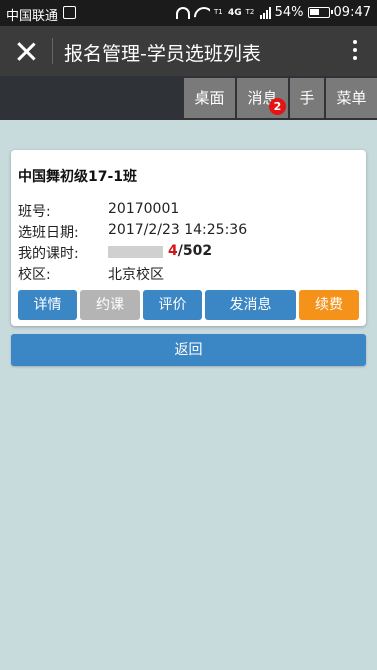 The height and width of the screenshot is (670, 377). Describe the element at coordinates (173, 251) in the screenshot. I see `hours-used: 4` at that location.